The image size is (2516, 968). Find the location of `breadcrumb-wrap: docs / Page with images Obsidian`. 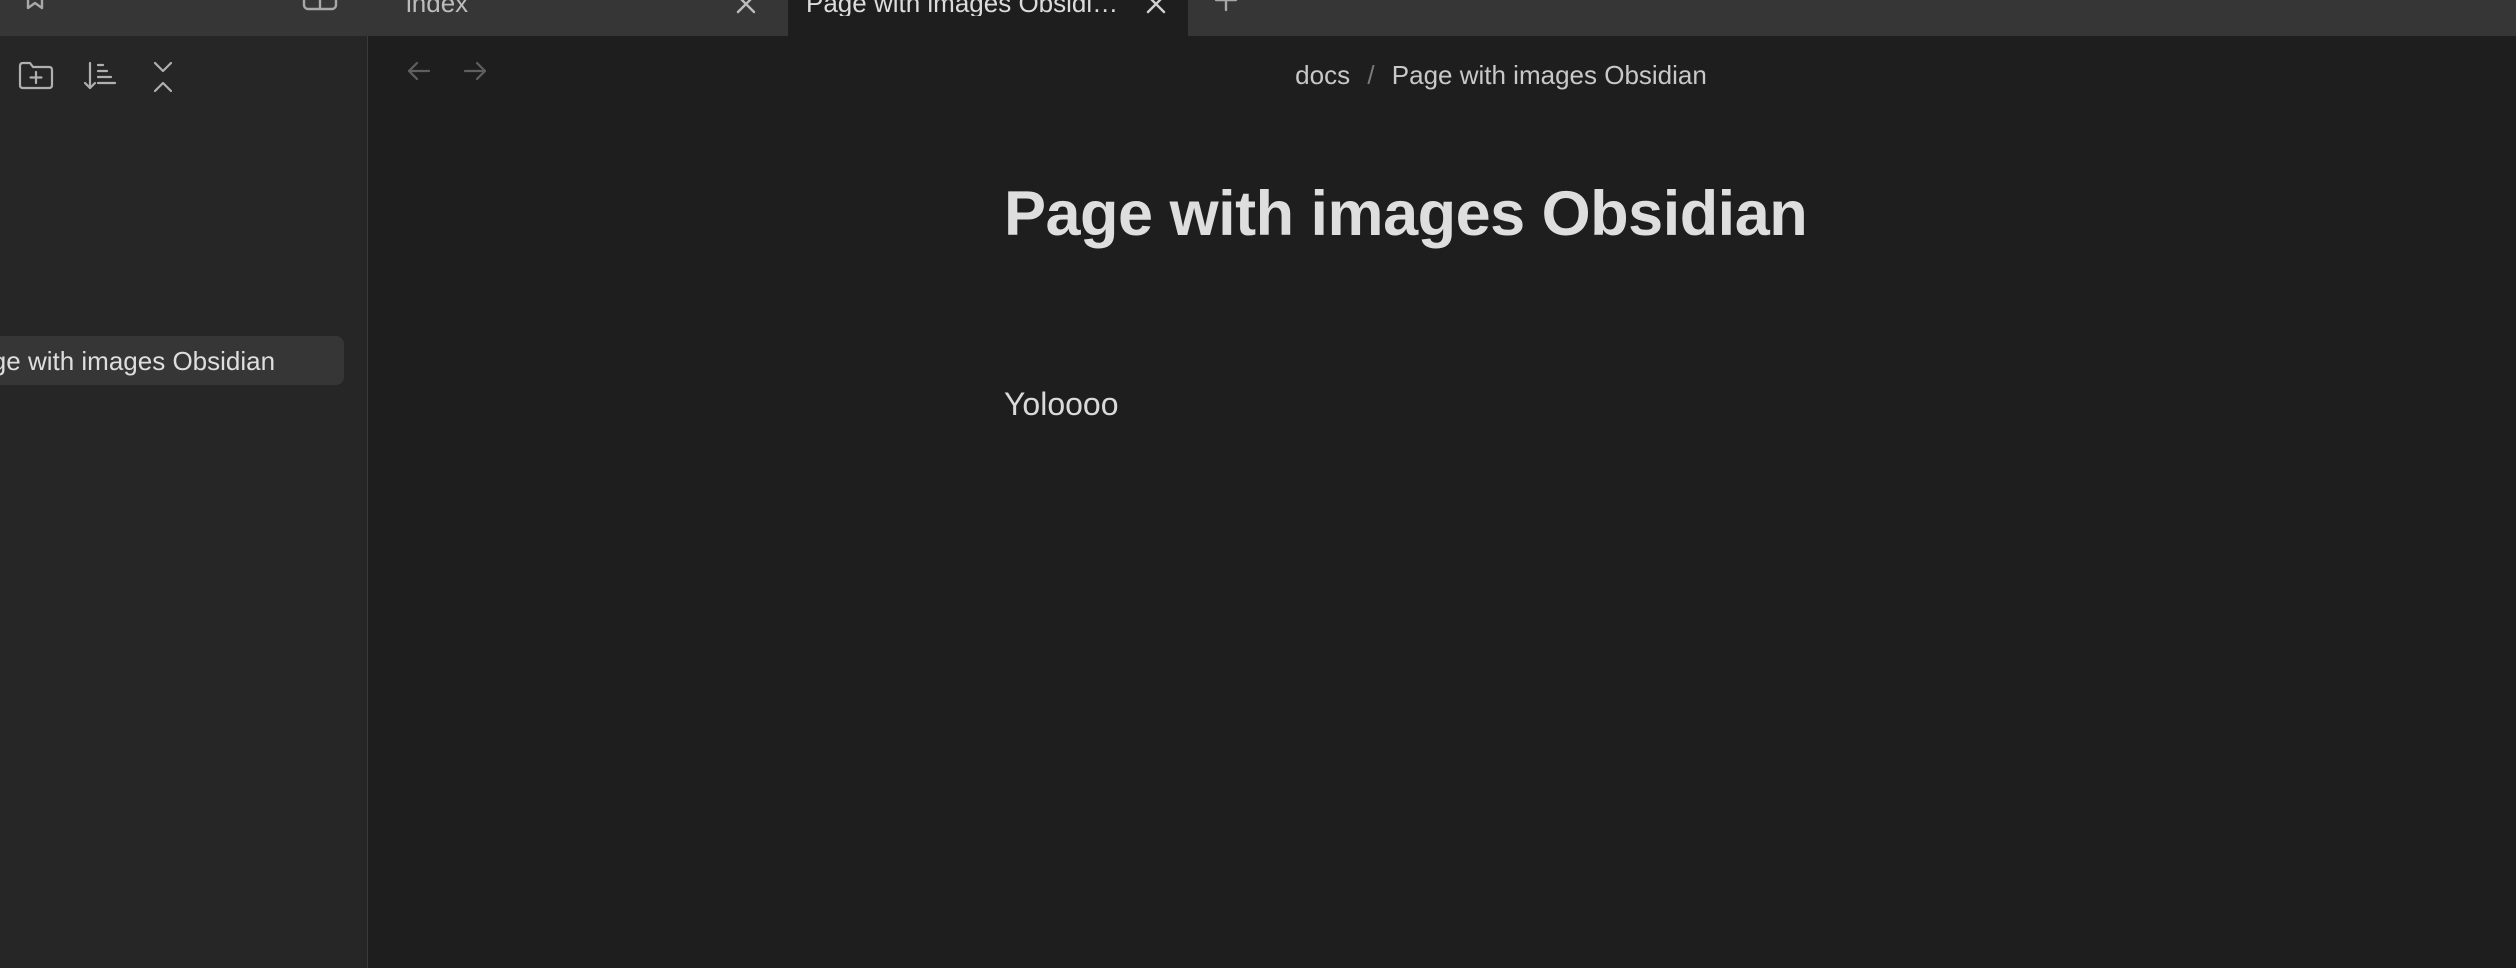

breadcrumb-wrap: docs / Page with images Obsidian is located at coordinates (1501, 75).